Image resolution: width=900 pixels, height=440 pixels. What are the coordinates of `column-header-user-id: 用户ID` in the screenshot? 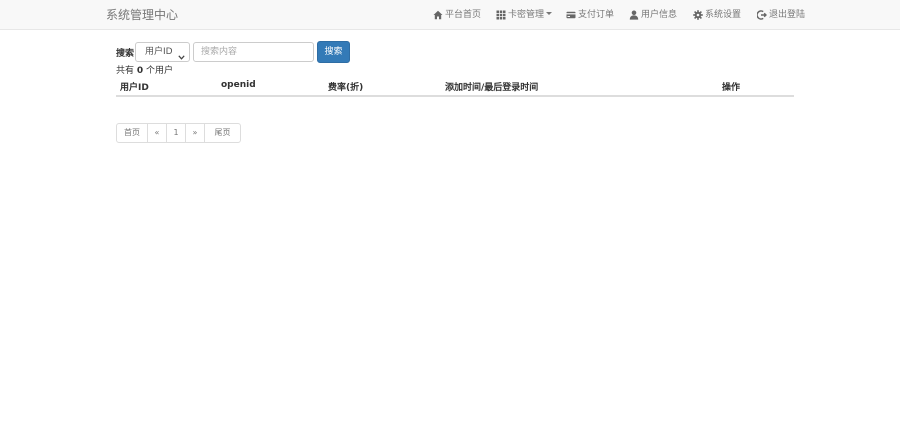 It's located at (134, 88).